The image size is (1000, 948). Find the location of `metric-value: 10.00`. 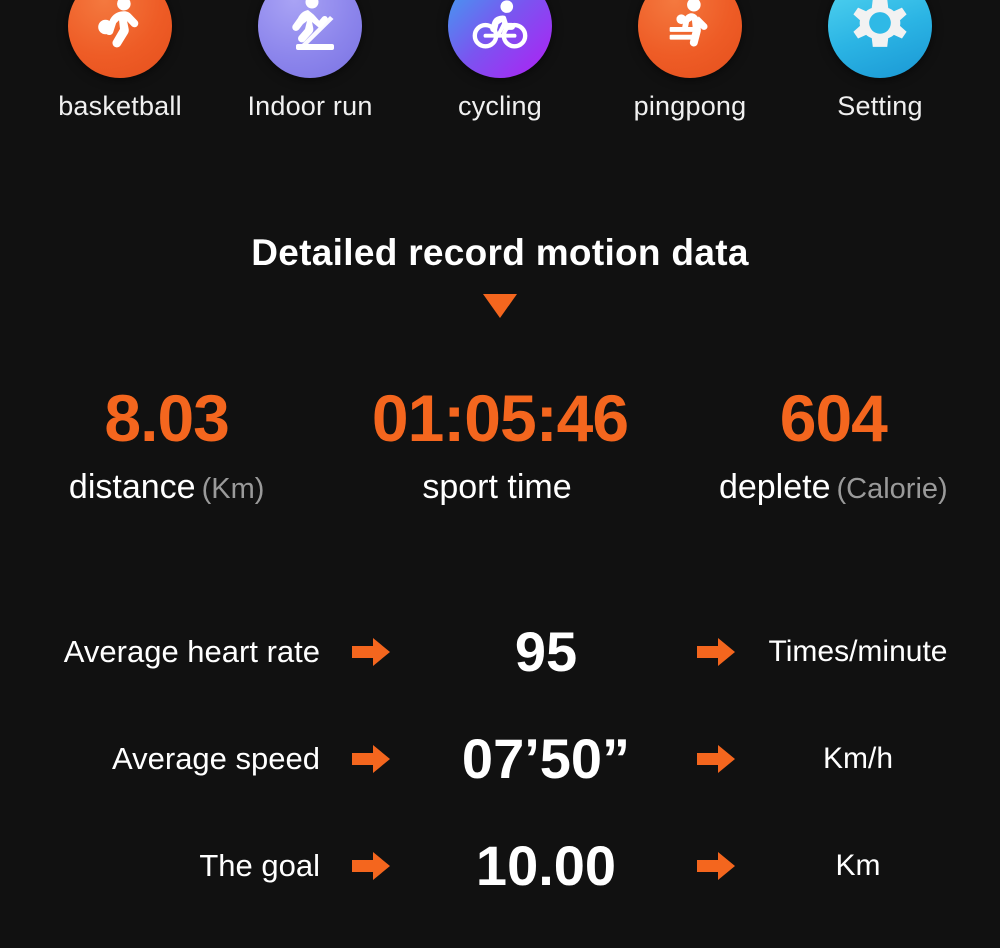

metric-value: 10.00 is located at coordinates (546, 865).